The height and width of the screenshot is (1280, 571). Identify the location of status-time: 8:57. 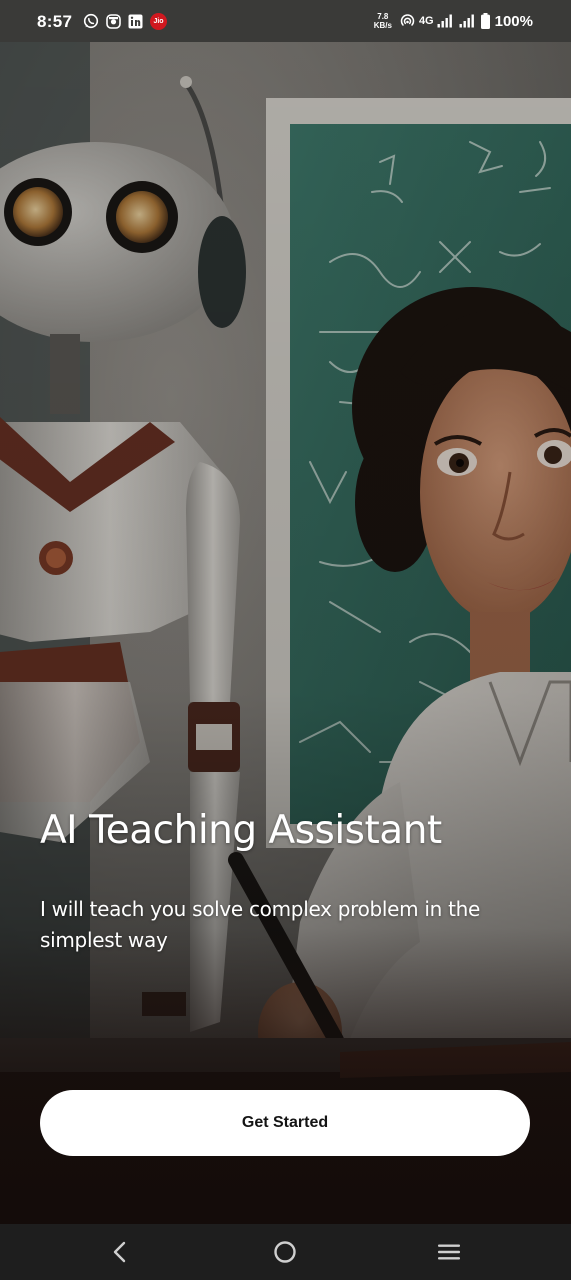
(55, 21).